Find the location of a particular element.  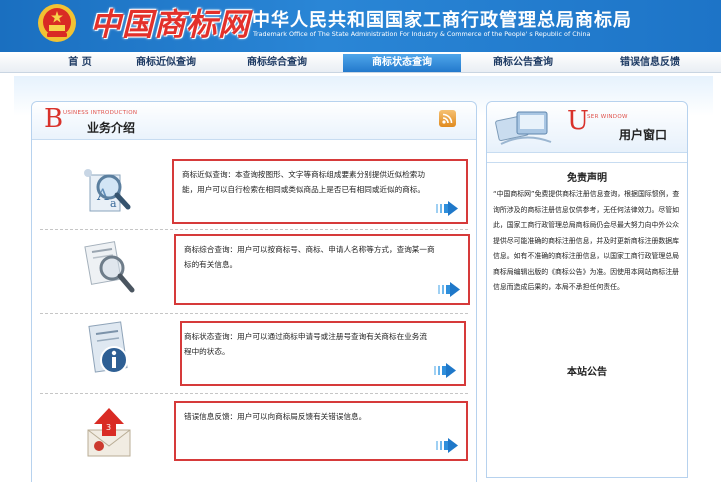

nav-status-search: 商标状态查询 is located at coordinates (402, 63).